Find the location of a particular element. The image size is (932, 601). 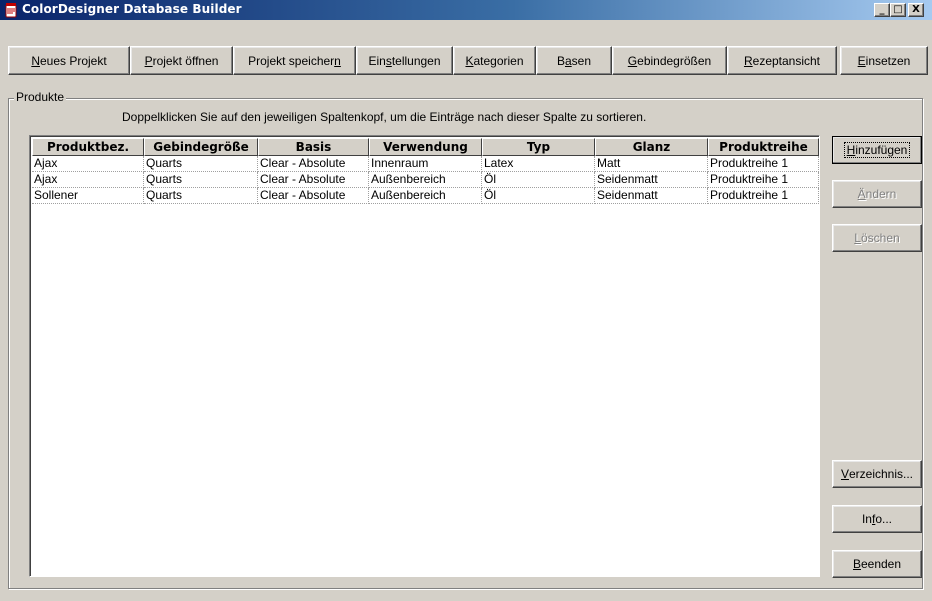

change-button: Ändern is located at coordinates (877, 194).